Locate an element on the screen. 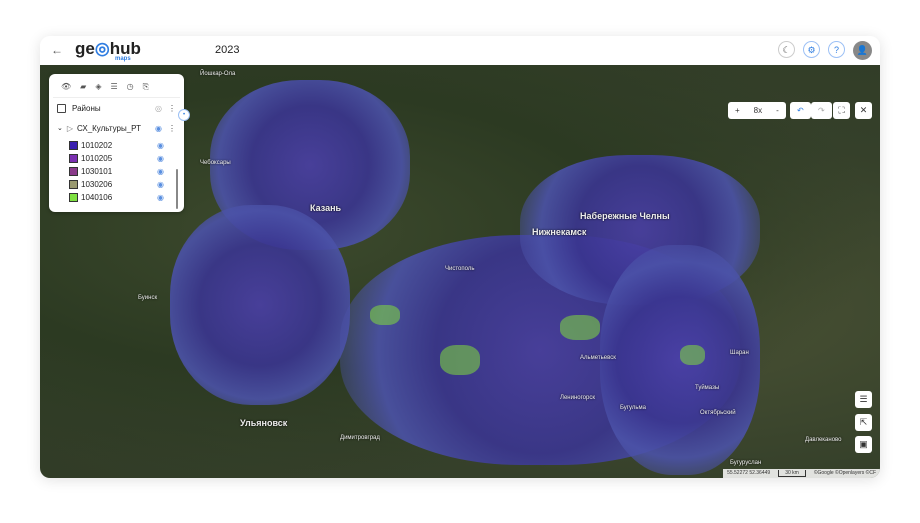 The image size is (920, 523). layer-row-crops: ⌄ ▷ СХ_Культуры_РТ ◉ ⋮ is located at coordinates (116, 128).